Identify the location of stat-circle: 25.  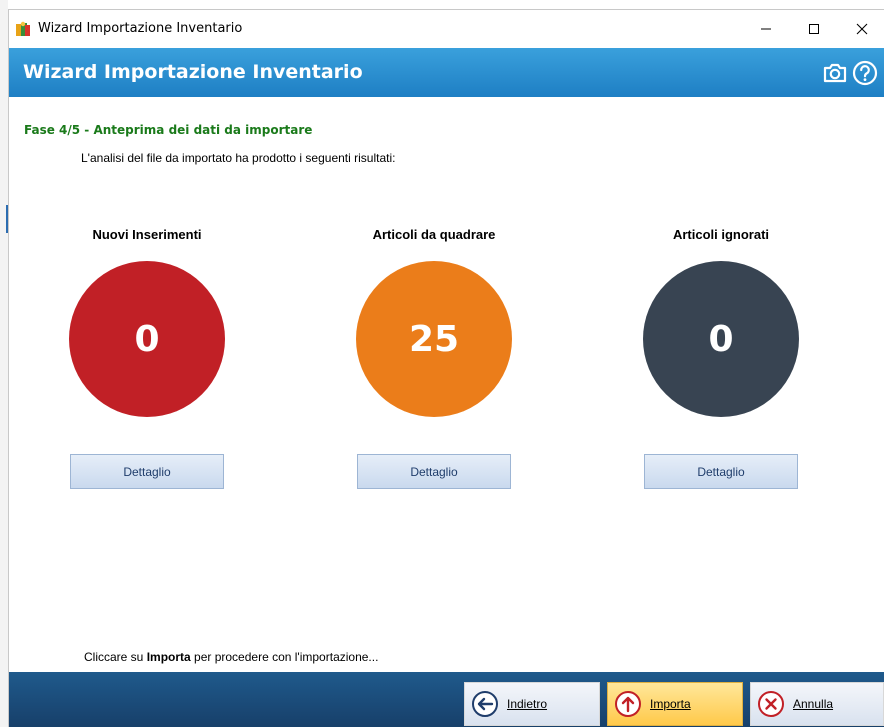
(434, 339).